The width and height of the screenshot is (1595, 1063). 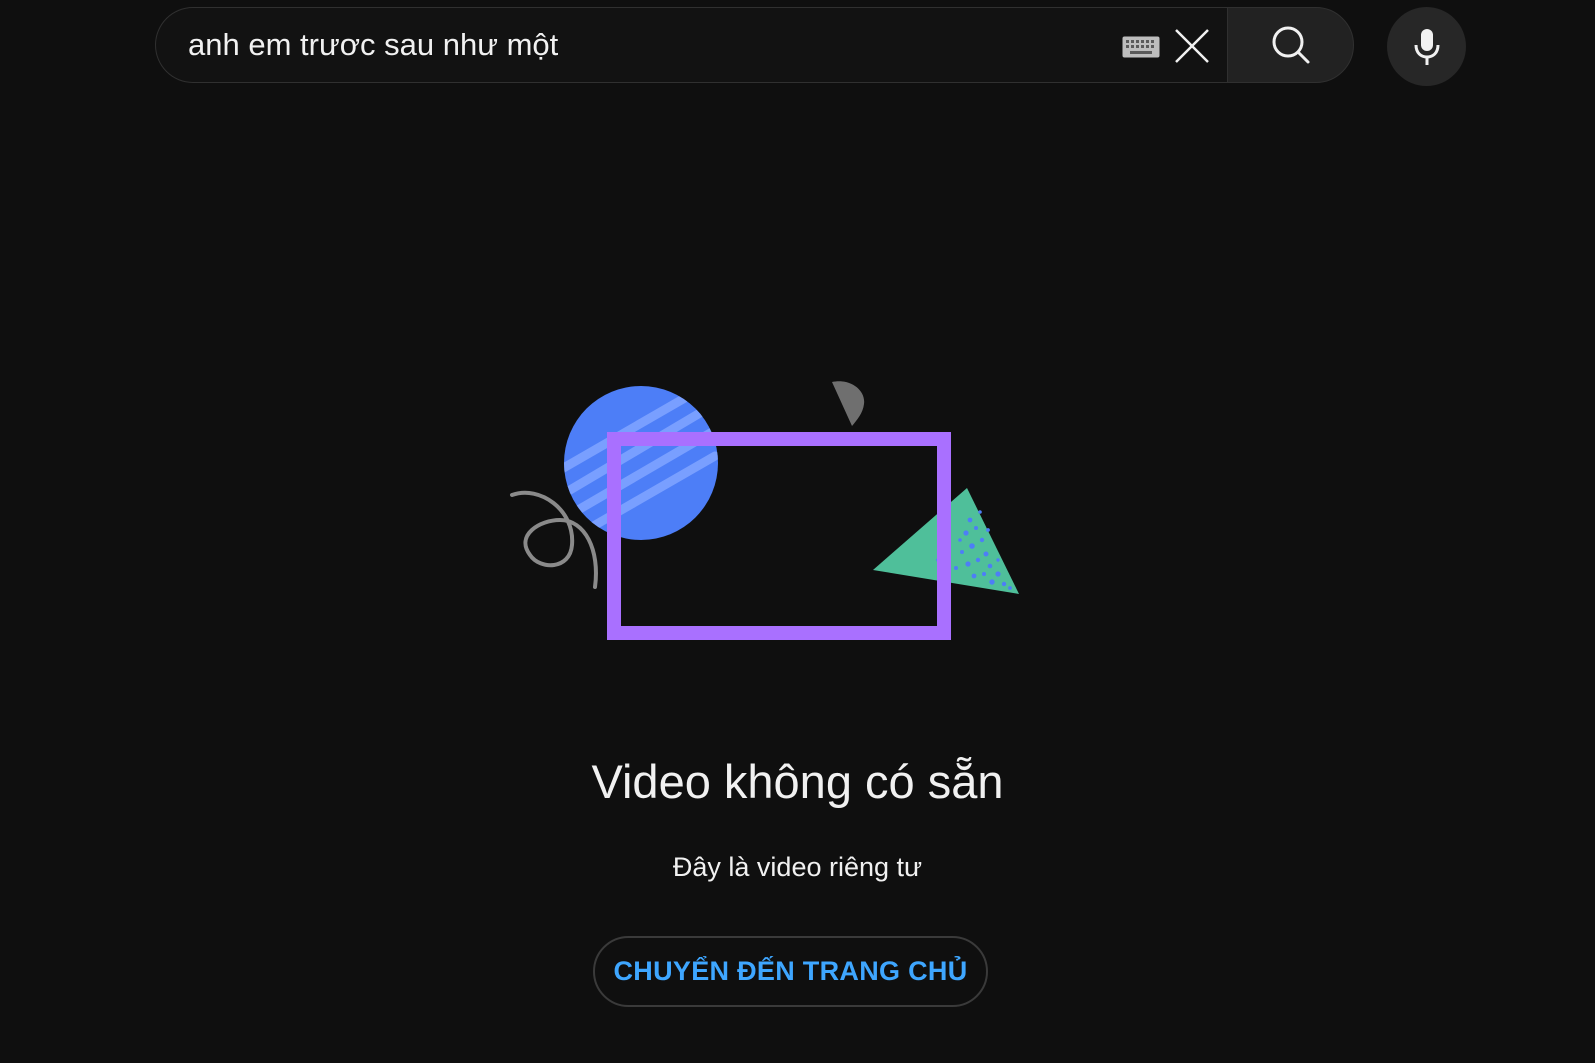 I want to click on page-subtitle: Đây là video riêng tư, so click(x=797, y=867).